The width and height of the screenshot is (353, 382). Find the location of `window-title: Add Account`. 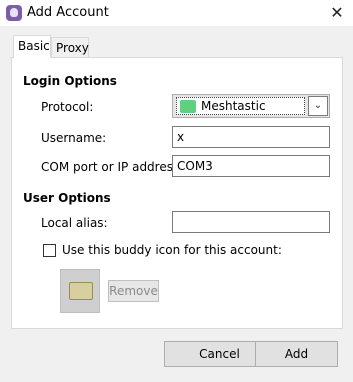

window-title: Add Account is located at coordinates (68, 12).